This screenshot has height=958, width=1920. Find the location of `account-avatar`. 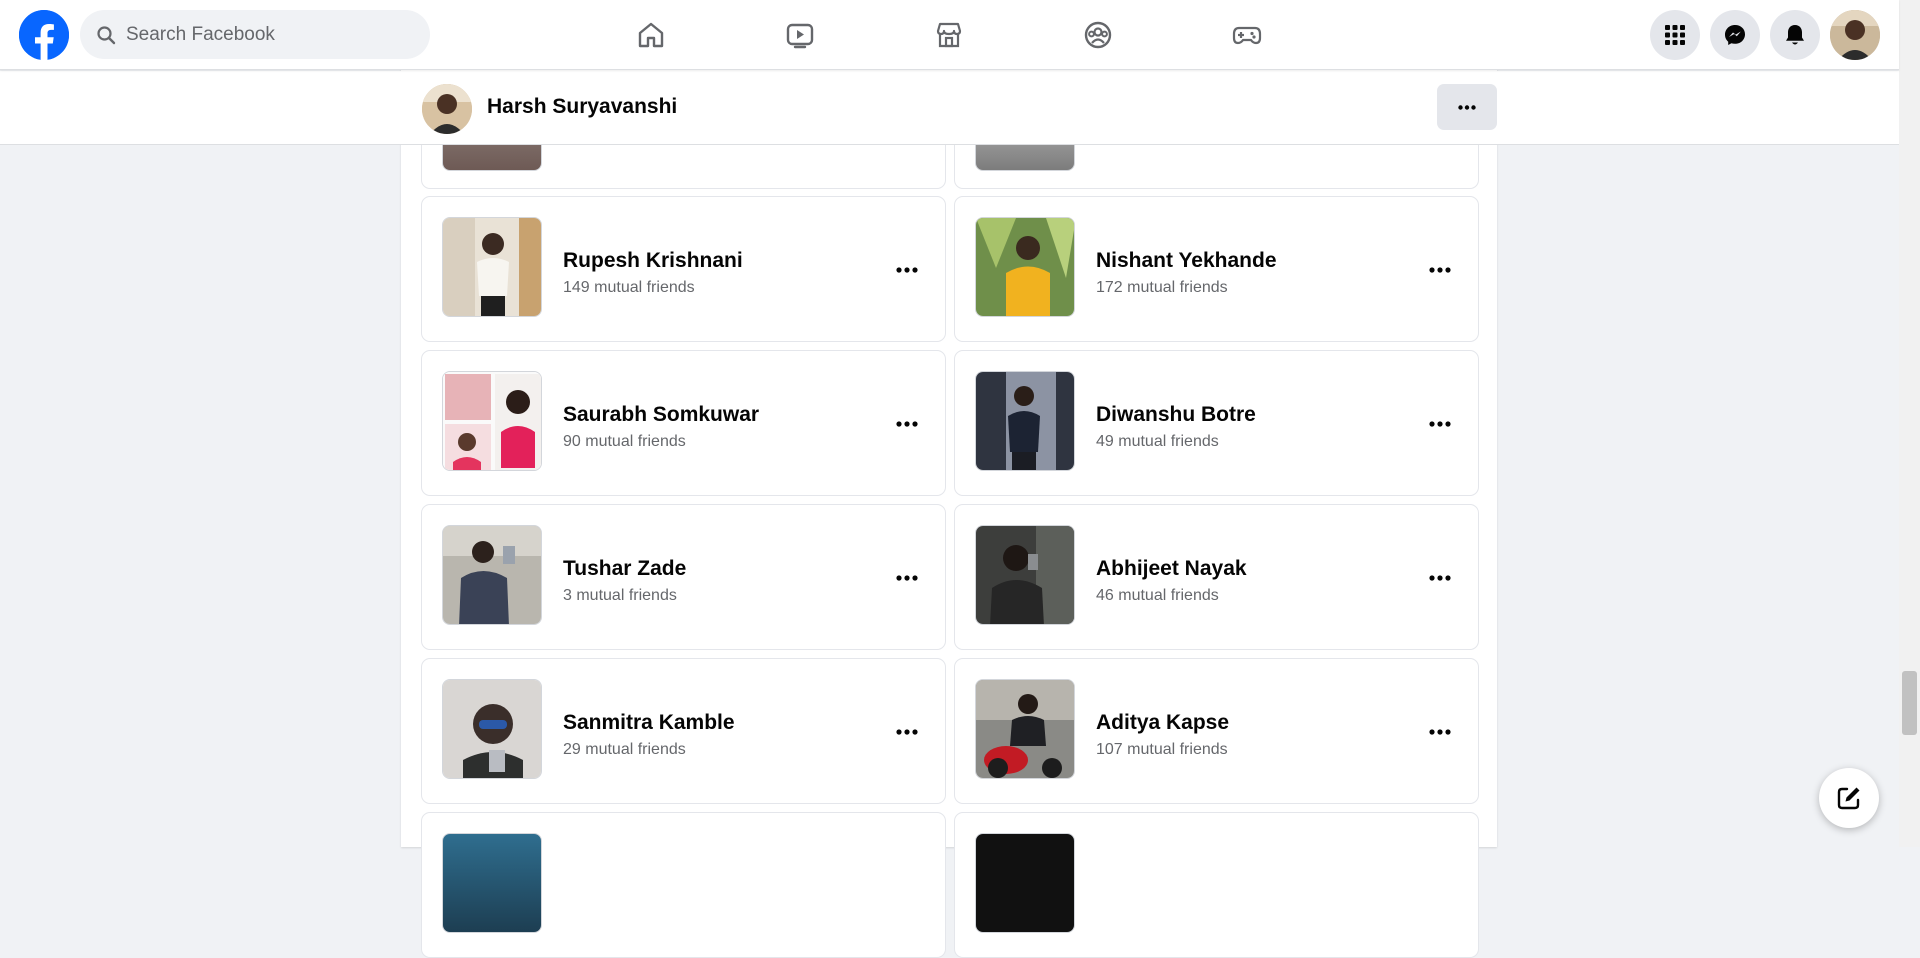

account-avatar is located at coordinates (1855, 35).